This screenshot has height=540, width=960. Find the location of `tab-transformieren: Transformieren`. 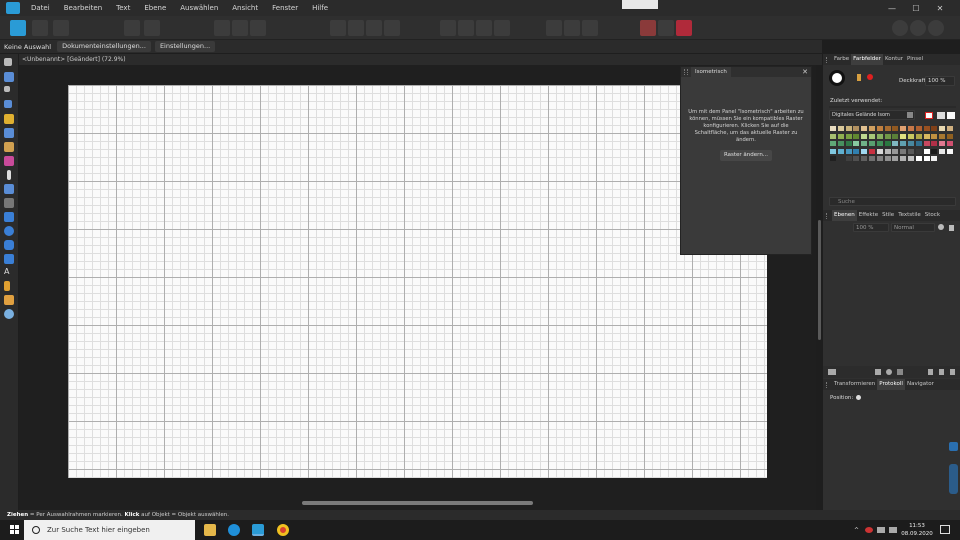

tab-transformieren: Transformieren is located at coordinates (854, 384).